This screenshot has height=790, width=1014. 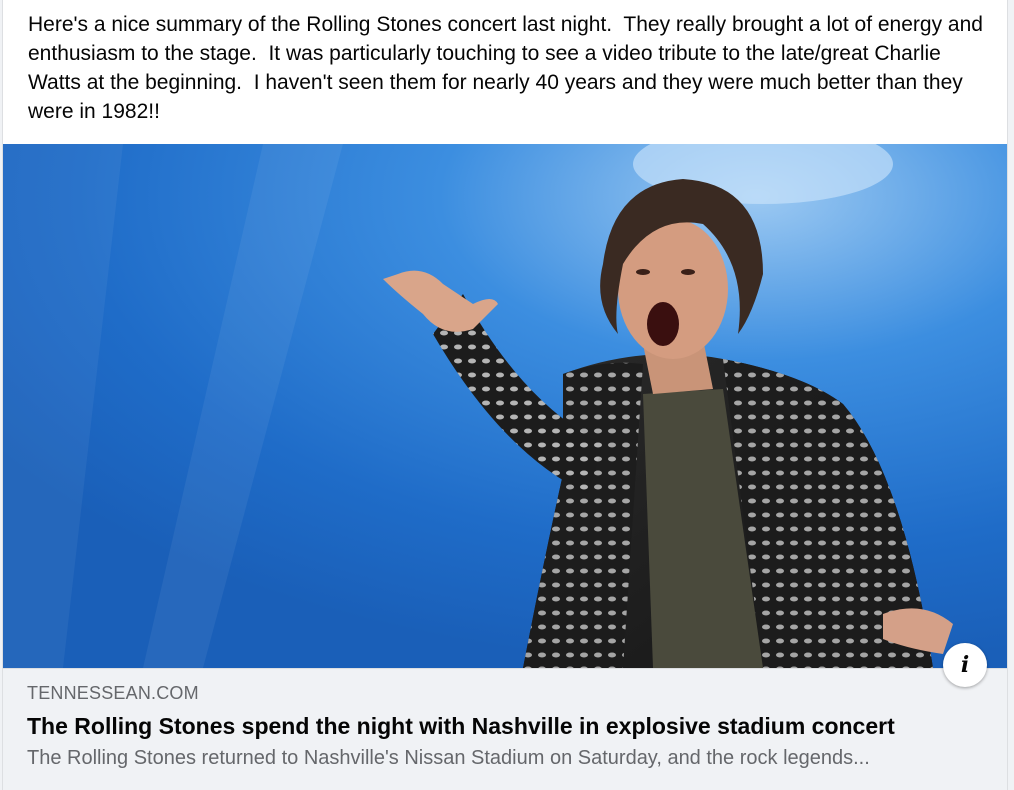 I want to click on info-button: i, so click(x=965, y=665).